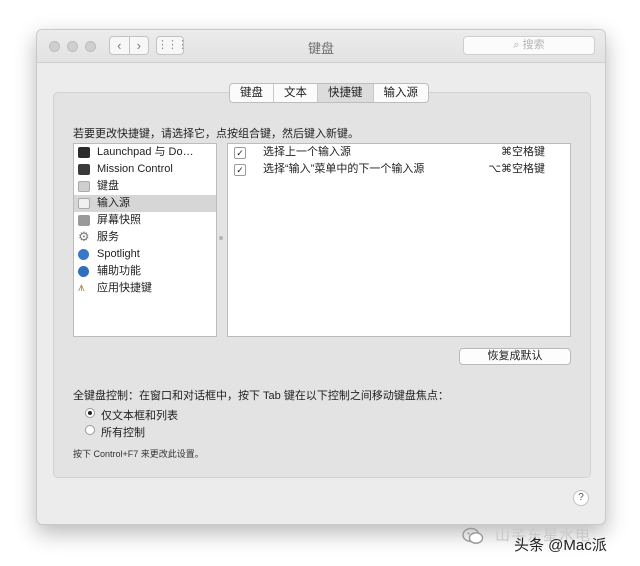  What do you see at coordinates (84, 203) in the screenshot?
I see `input-source-icon` at bounding box center [84, 203].